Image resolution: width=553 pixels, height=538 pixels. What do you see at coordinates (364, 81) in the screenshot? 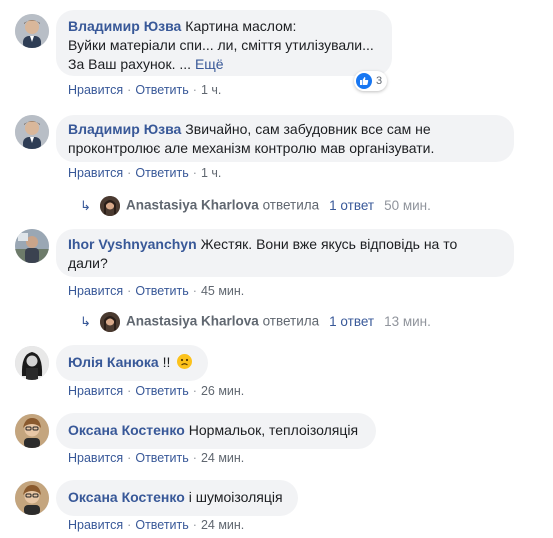
I see `like-reaction-icon` at bounding box center [364, 81].